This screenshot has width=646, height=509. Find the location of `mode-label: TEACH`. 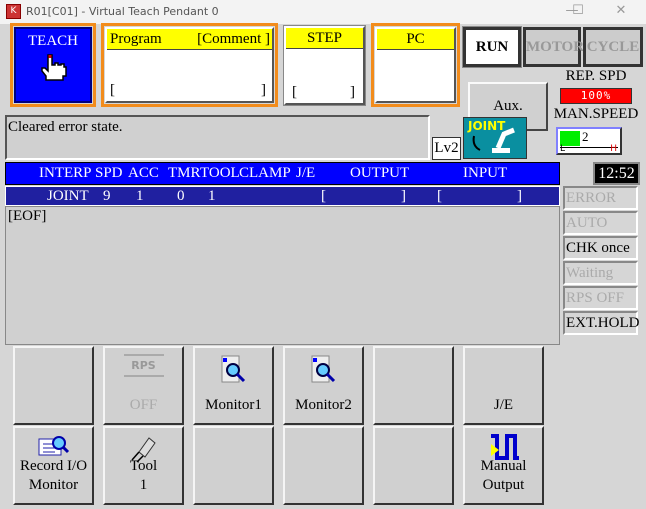

mode-label: TEACH is located at coordinates (53, 41).